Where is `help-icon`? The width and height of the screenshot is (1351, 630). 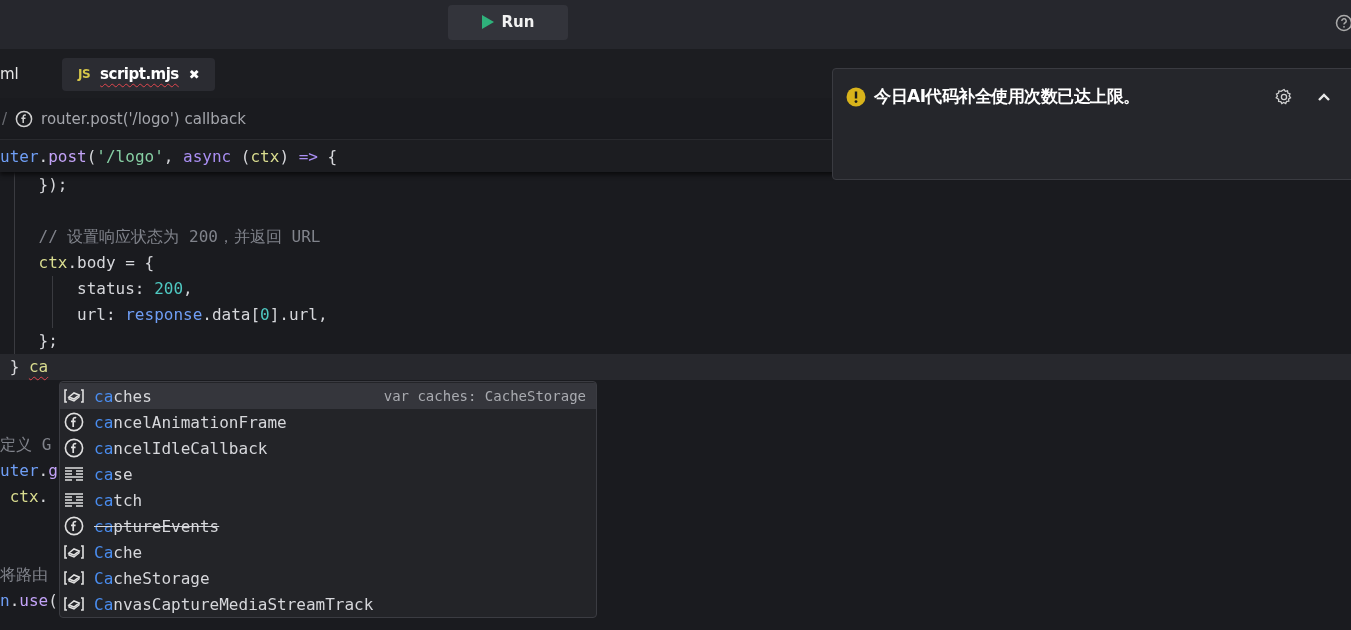
help-icon is located at coordinates (1343, 23).